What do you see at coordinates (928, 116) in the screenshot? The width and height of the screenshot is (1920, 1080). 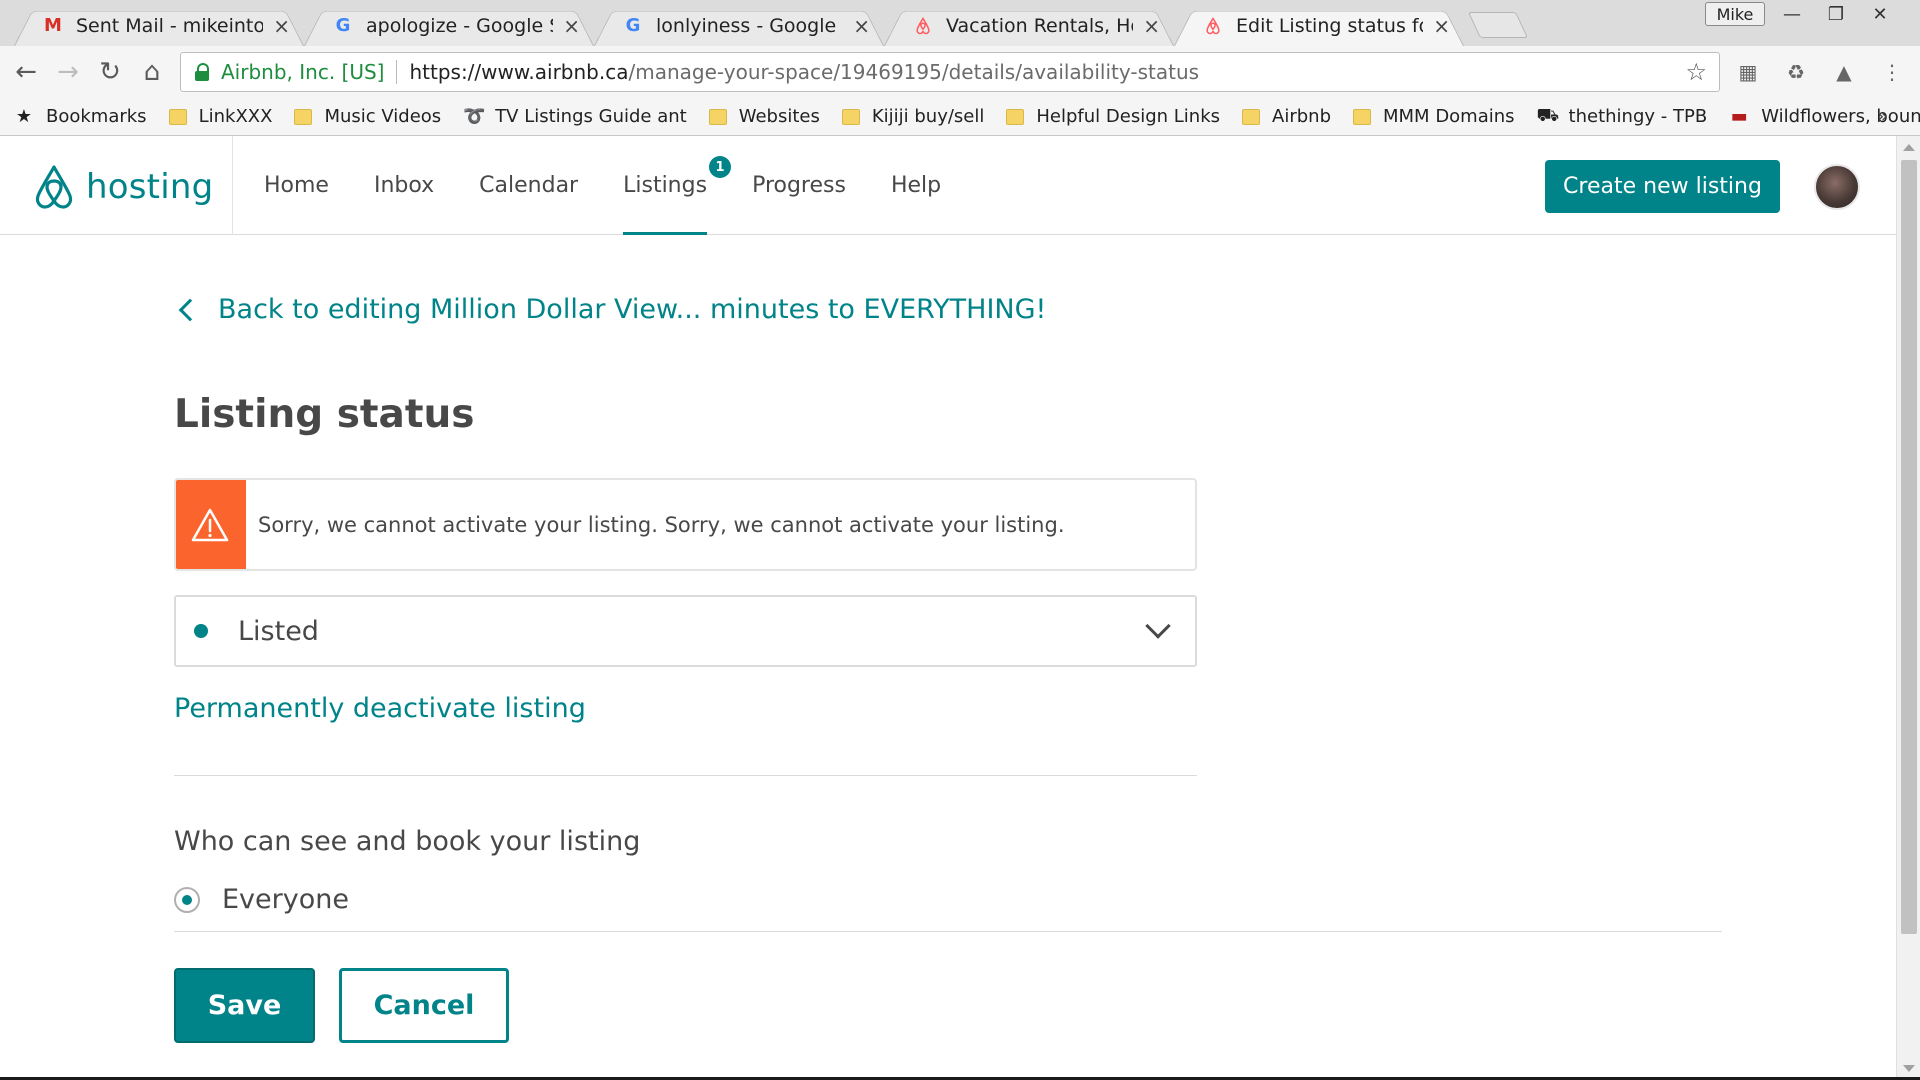 I see `bookmark-label: Kijiji buy/sell` at bounding box center [928, 116].